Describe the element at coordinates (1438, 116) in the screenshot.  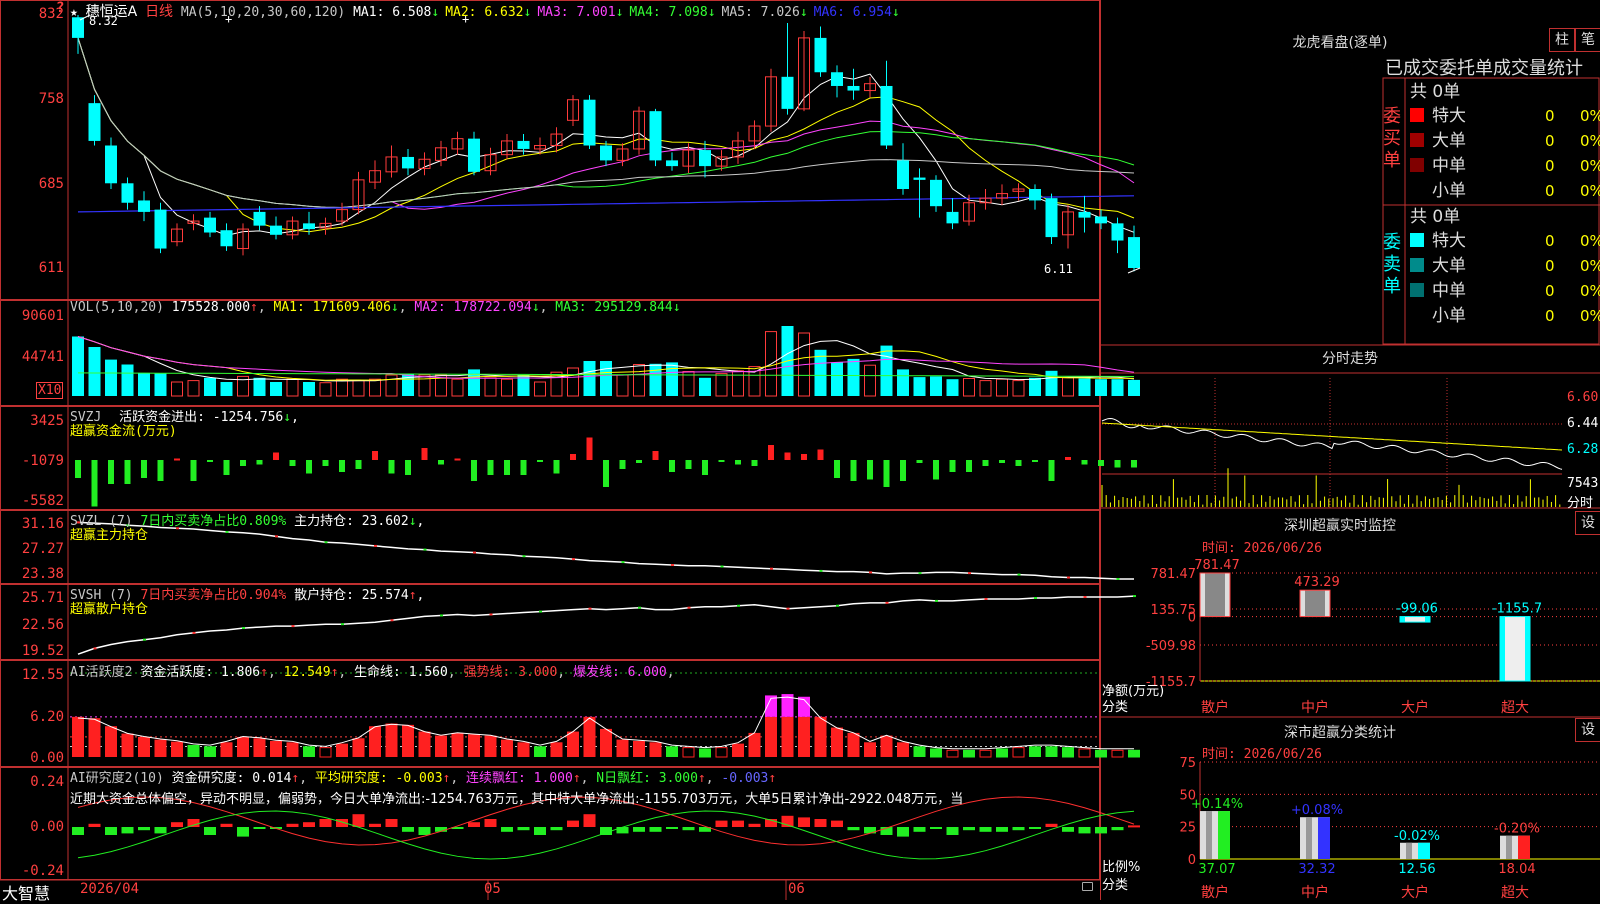
I see `buy-row-1: 特大` at that location.